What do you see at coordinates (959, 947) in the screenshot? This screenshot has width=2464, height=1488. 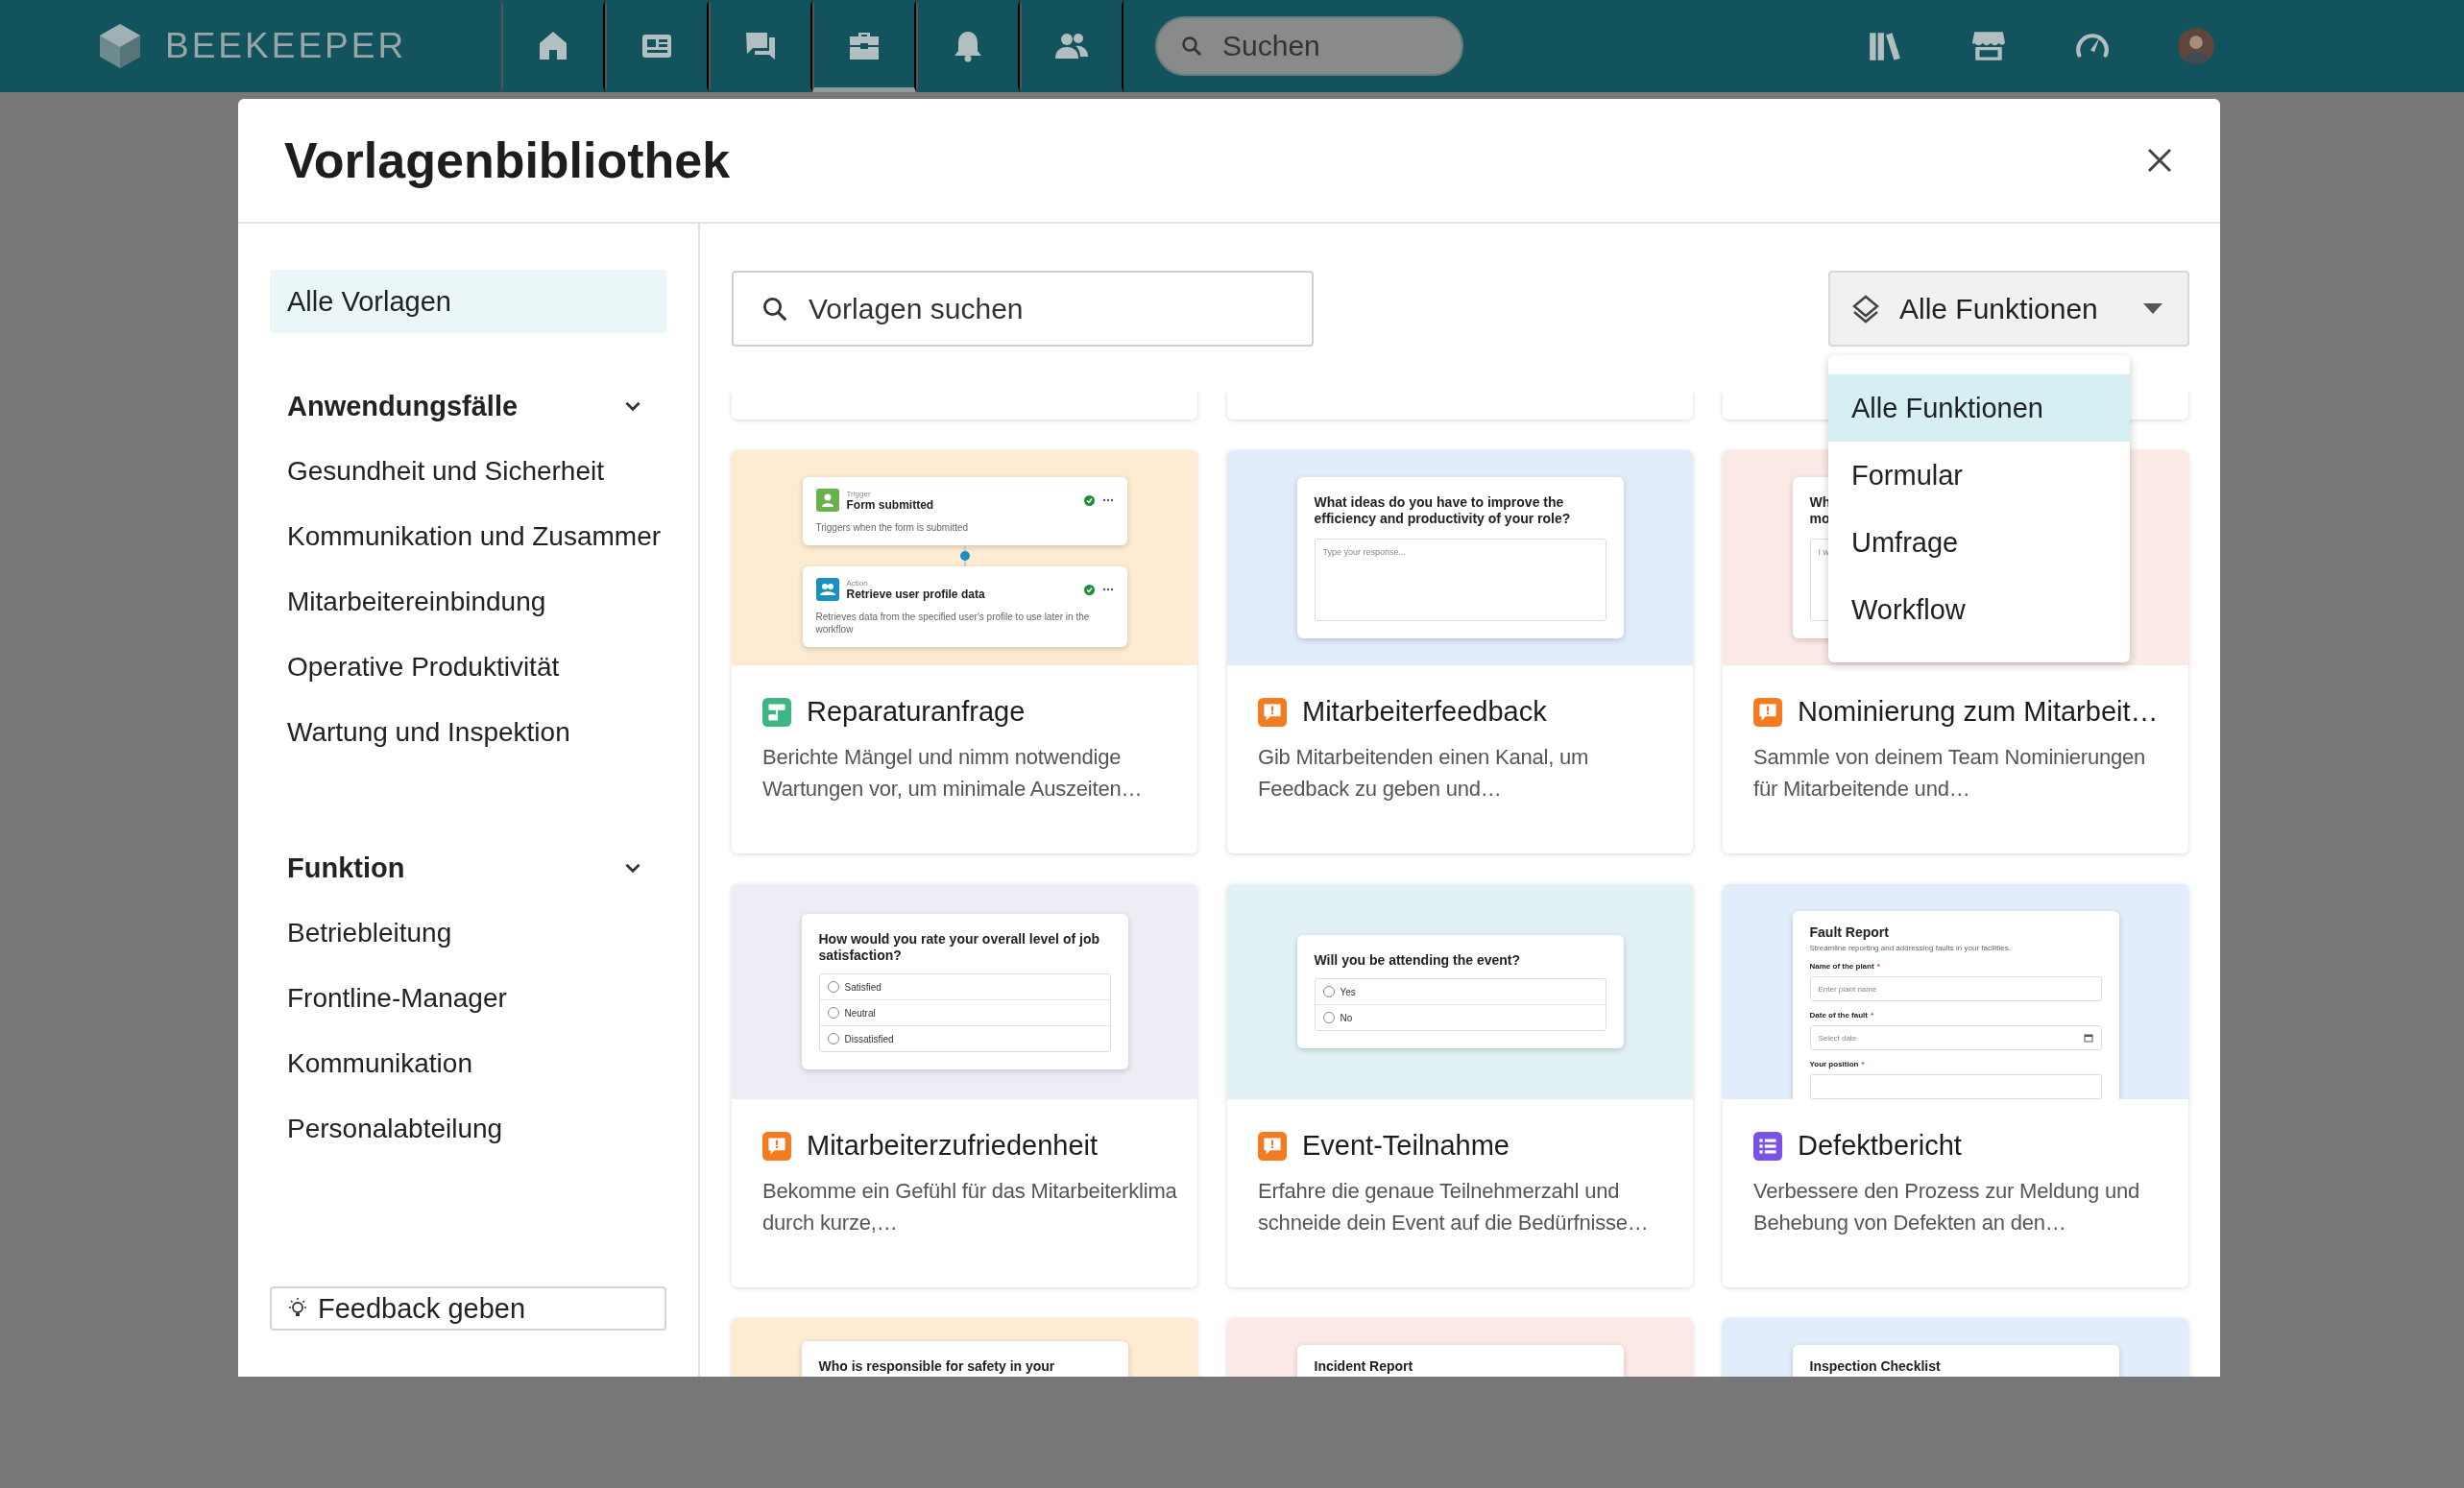 I see `question-text: How would you rate your overall level of job satisfaction?` at bounding box center [959, 947].